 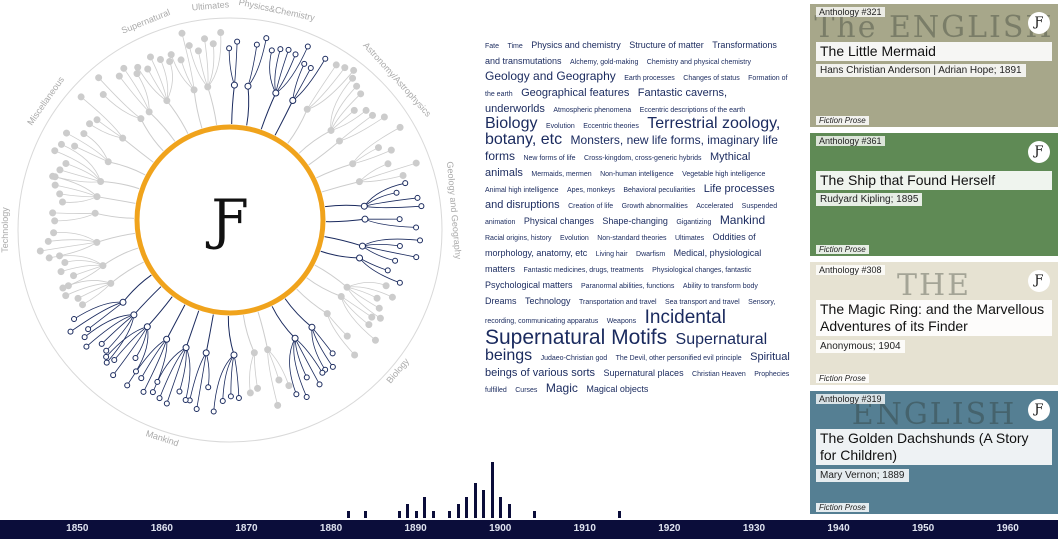 What do you see at coordinates (685, 317) in the screenshot?
I see `motif-tag: Incidental` at bounding box center [685, 317].